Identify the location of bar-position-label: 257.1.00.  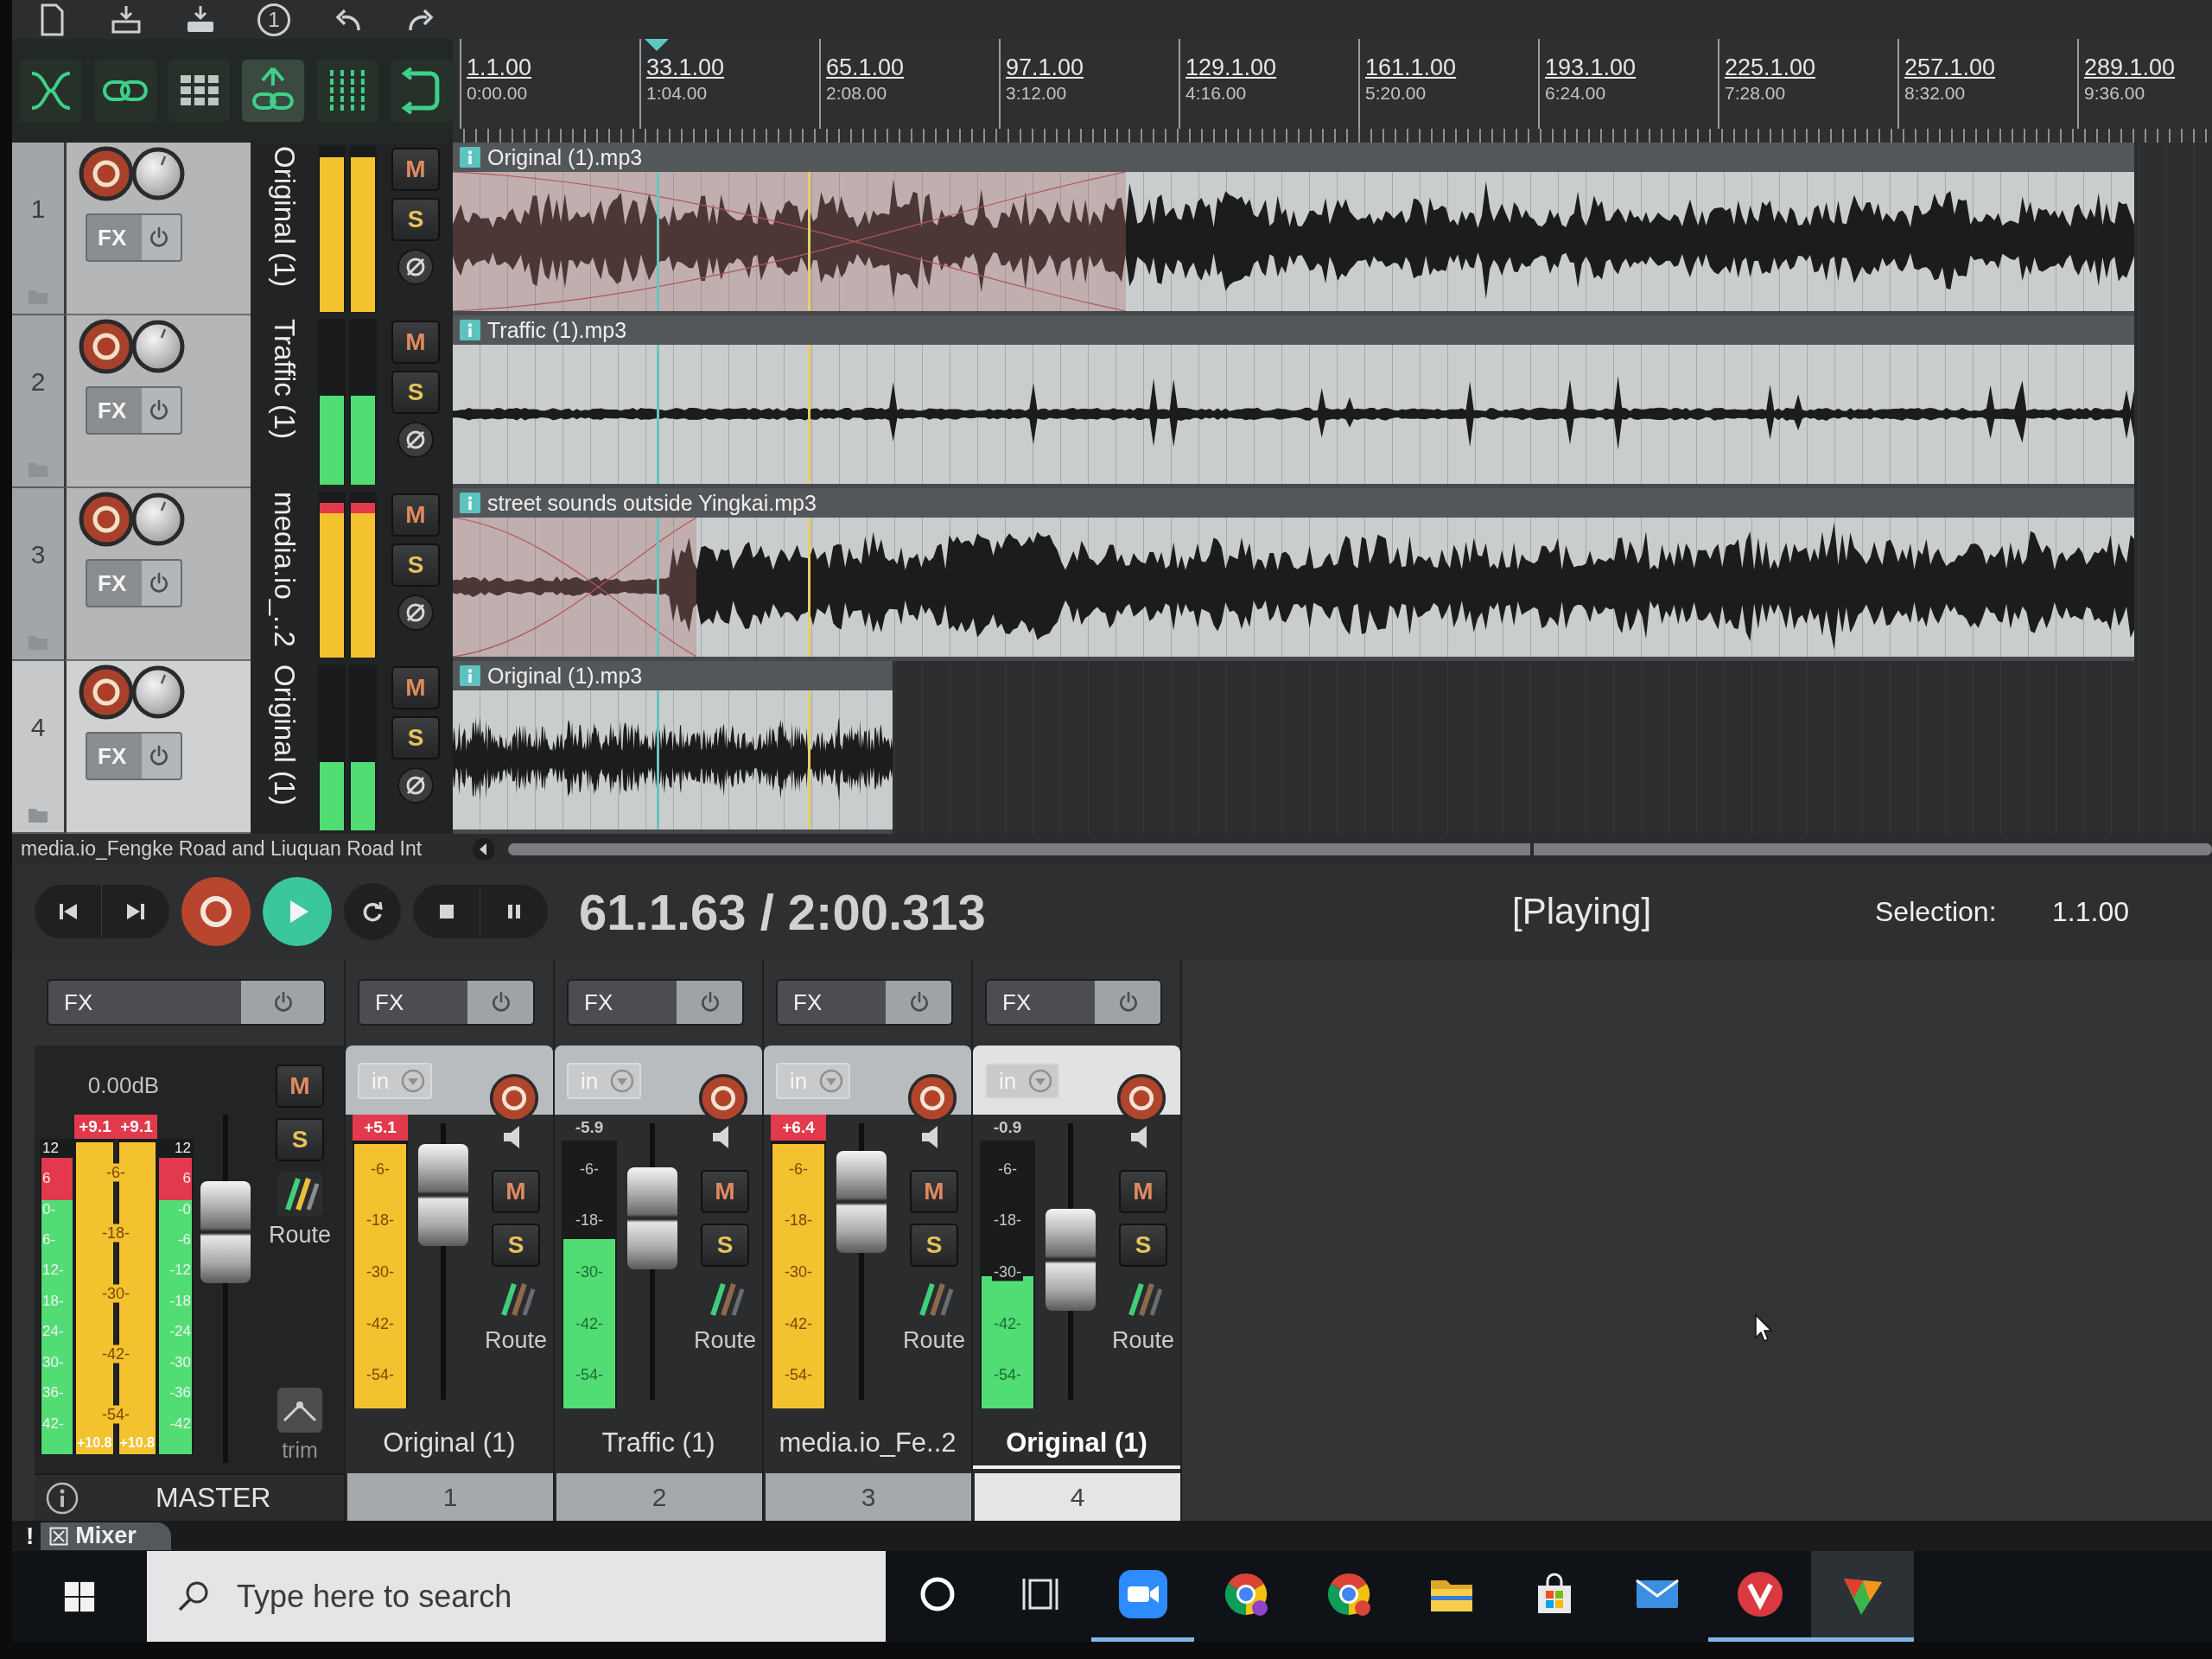
(1950, 67).